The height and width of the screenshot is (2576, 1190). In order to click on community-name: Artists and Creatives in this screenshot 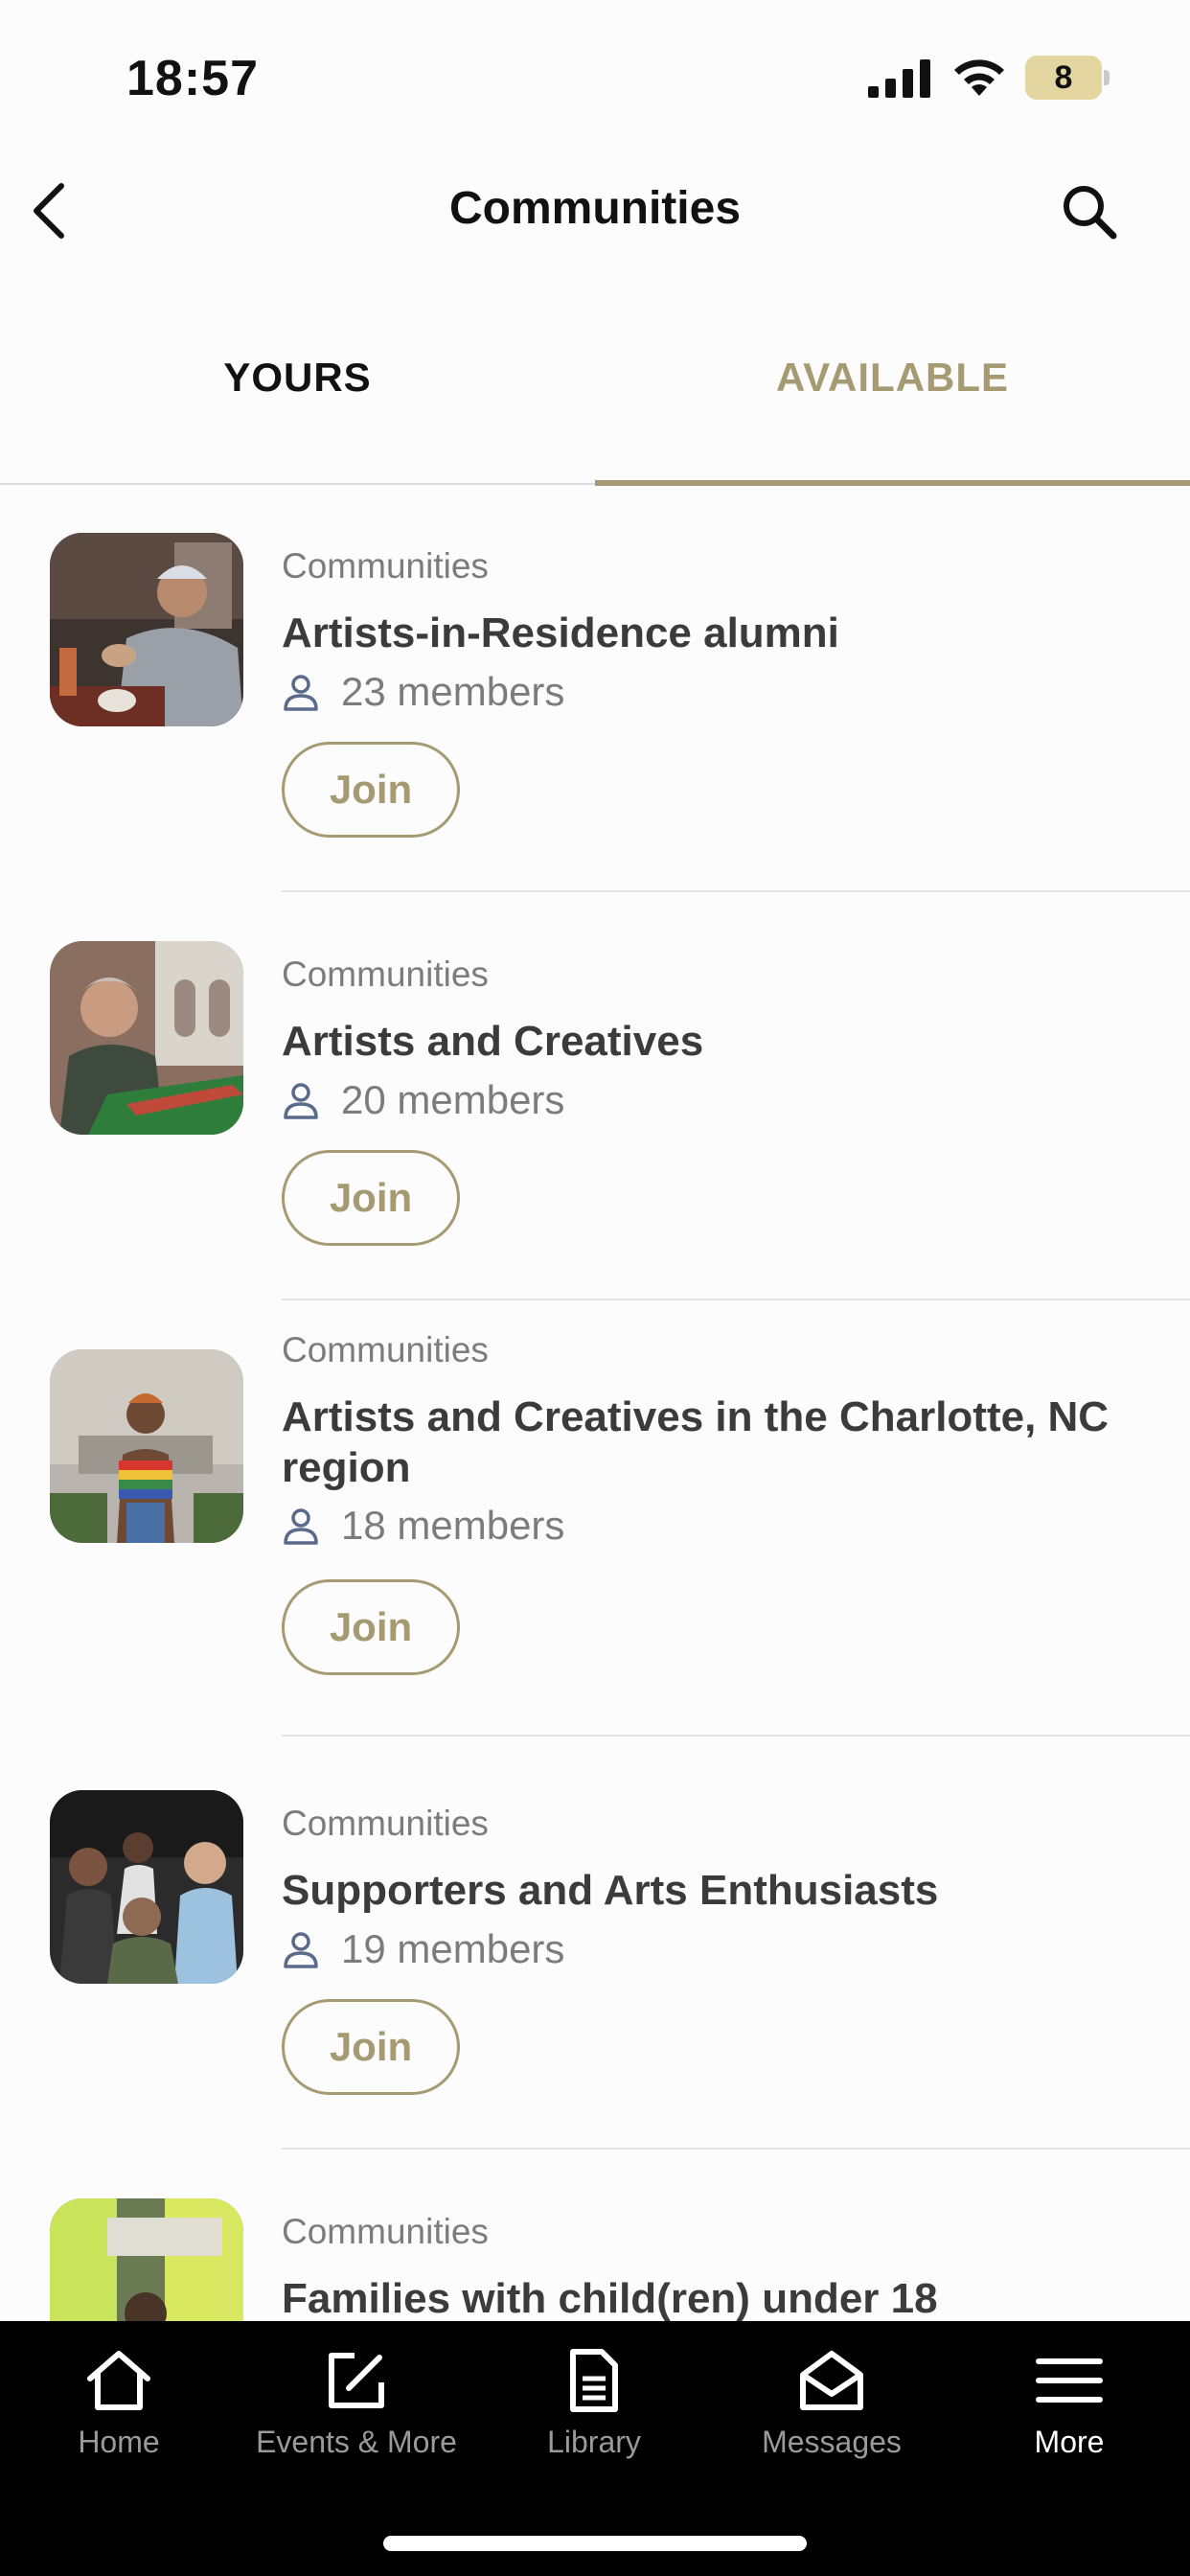, I will do `click(493, 1041)`.